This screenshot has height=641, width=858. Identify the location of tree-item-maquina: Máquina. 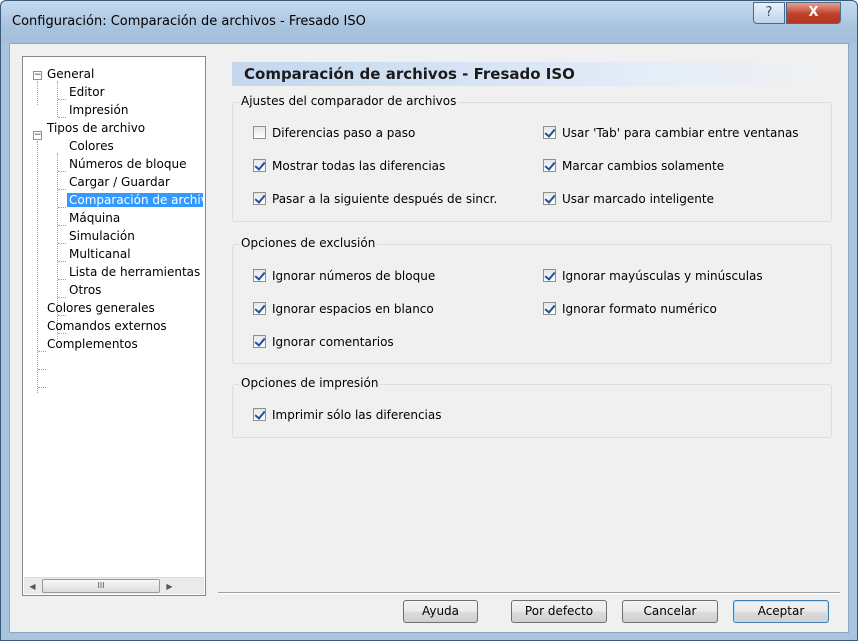
(94, 218).